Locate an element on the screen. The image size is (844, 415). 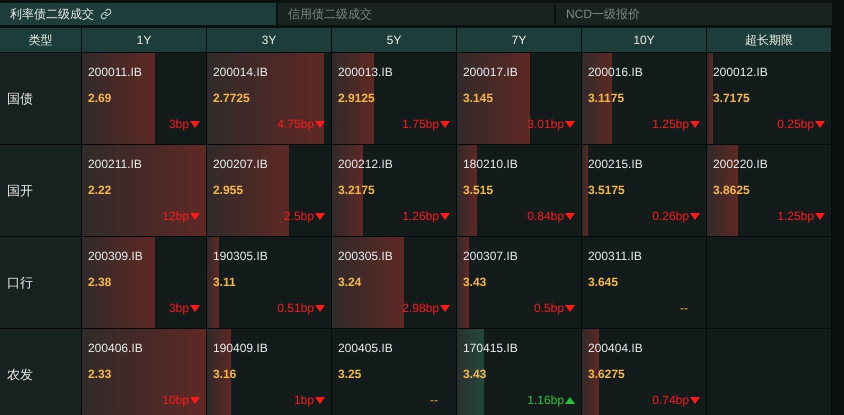
row-label: 国开 is located at coordinates (41, 191).